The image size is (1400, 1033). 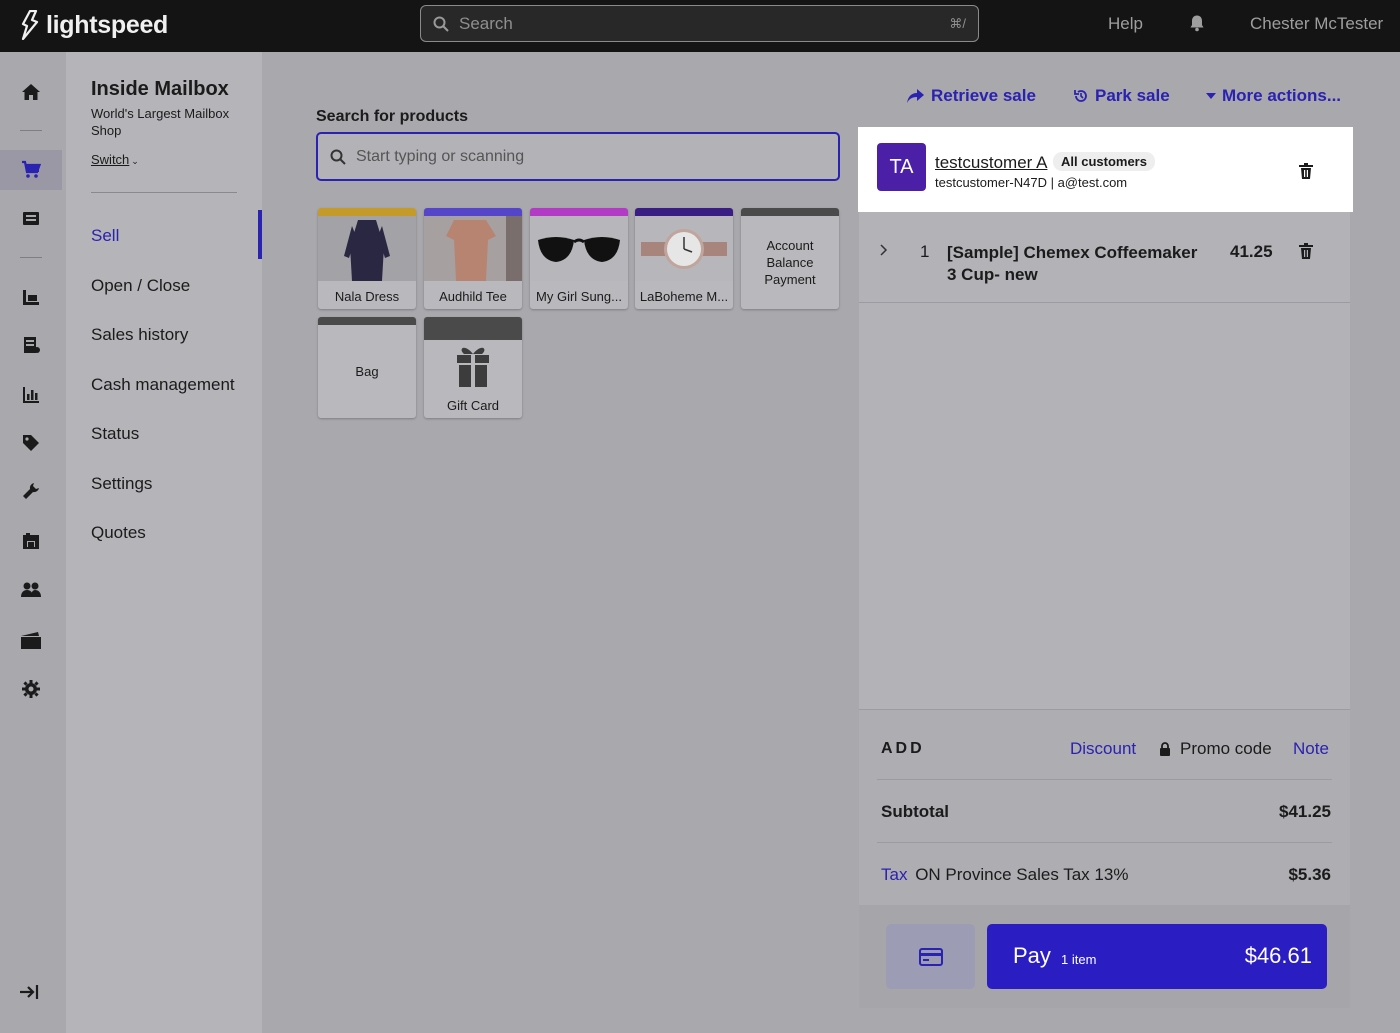 I want to click on switch-label: Switch, so click(x=110, y=159).